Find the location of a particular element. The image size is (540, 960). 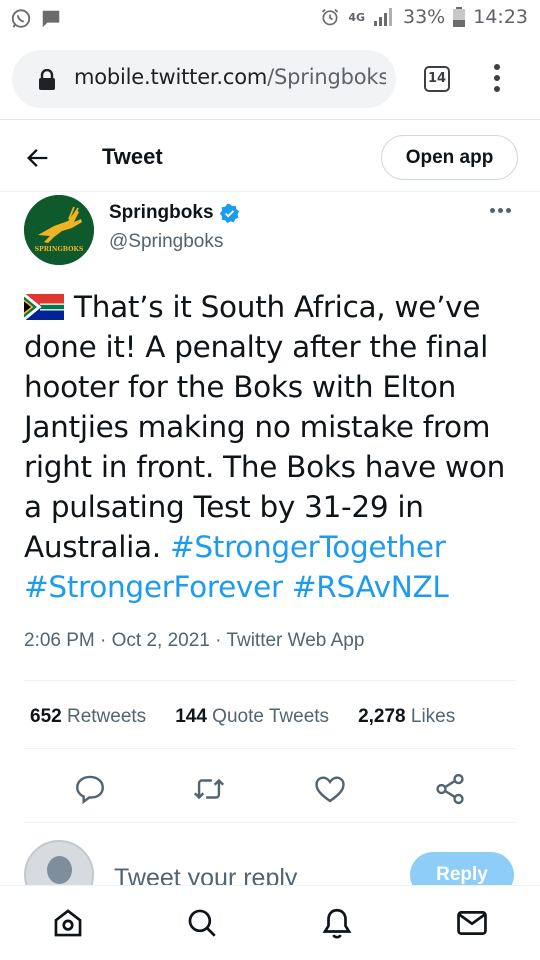

open-app-button: Open app is located at coordinates (449, 157).